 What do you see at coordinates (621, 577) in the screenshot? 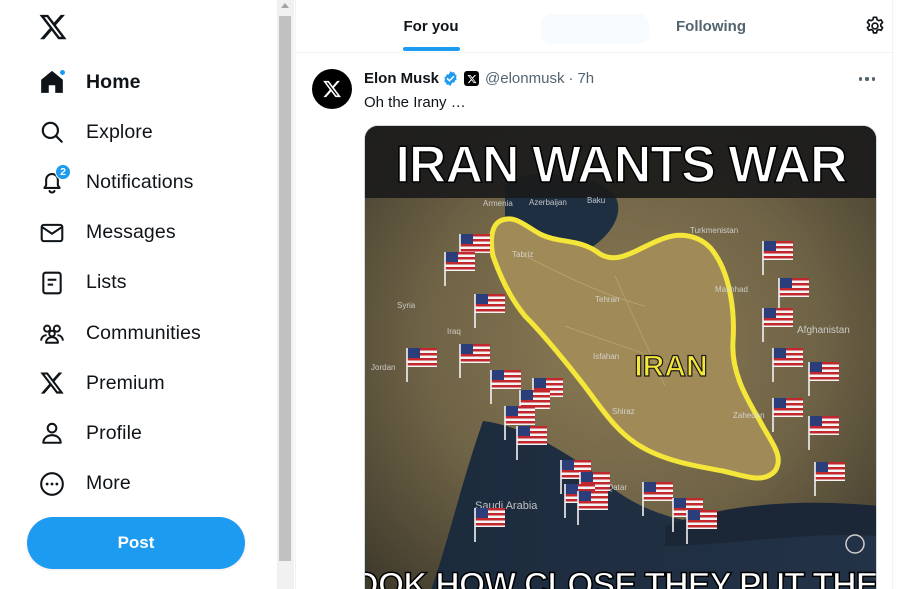
I see `footer-caption: LOOK HOW CLOSE THEY PUT THEIR` at bounding box center [621, 577].